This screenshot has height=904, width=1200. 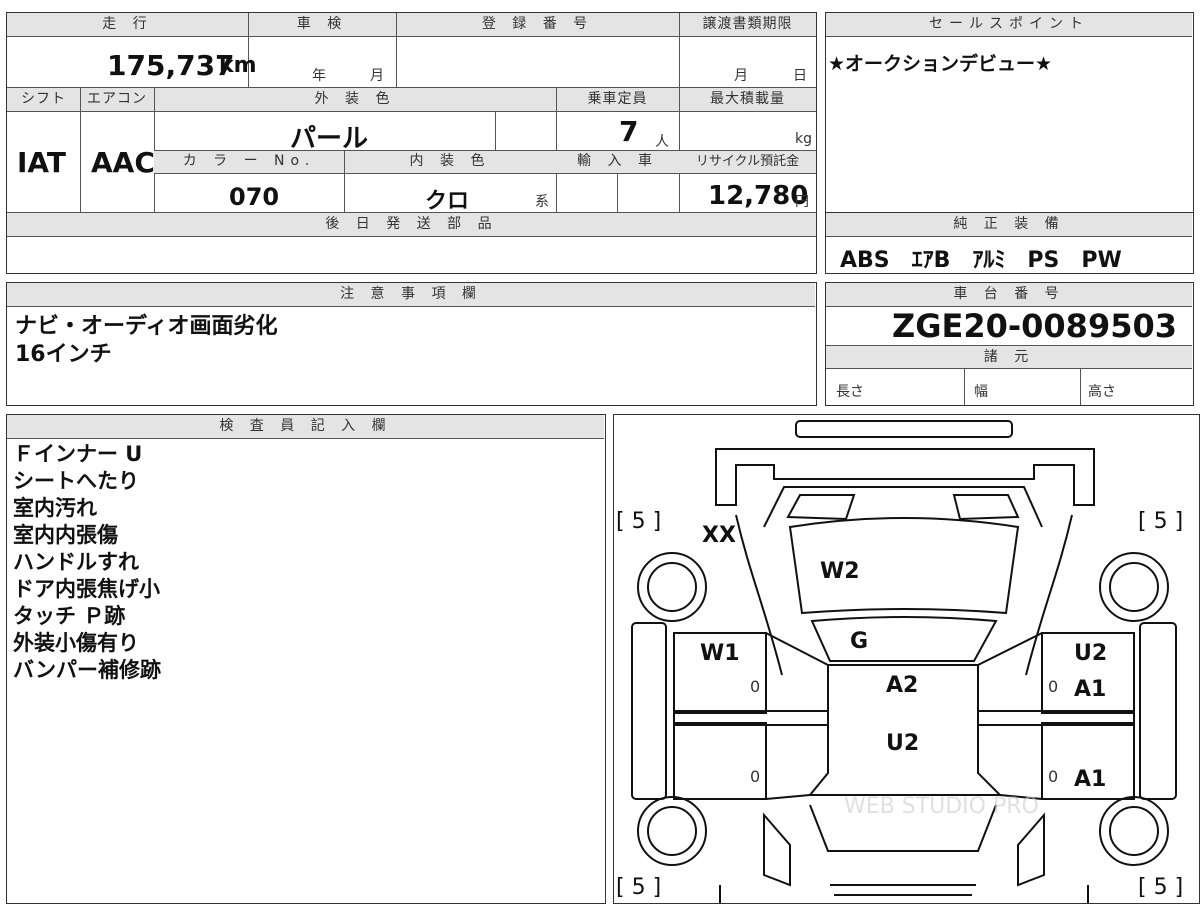 I want to click on chassis-number: ZGE20-0089503, so click(x=1034, y=326).